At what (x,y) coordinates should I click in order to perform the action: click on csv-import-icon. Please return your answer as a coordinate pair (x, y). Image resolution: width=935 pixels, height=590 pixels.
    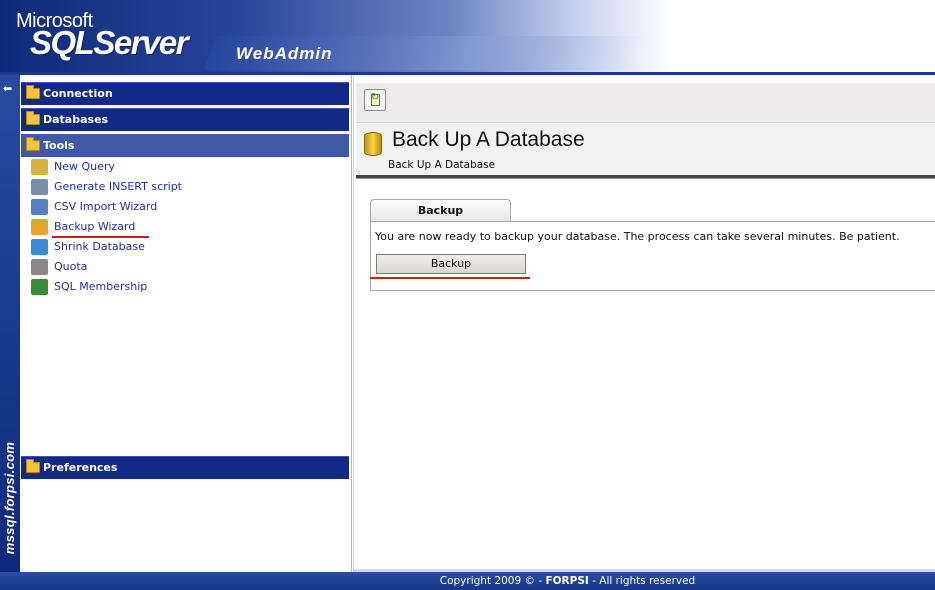
    Looking at the image, I should click on (39, 207).